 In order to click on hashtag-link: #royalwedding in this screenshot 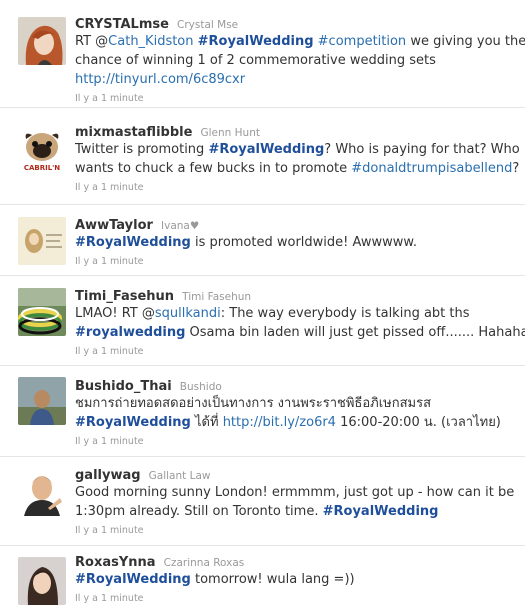, I will do `click(130, 332)`.